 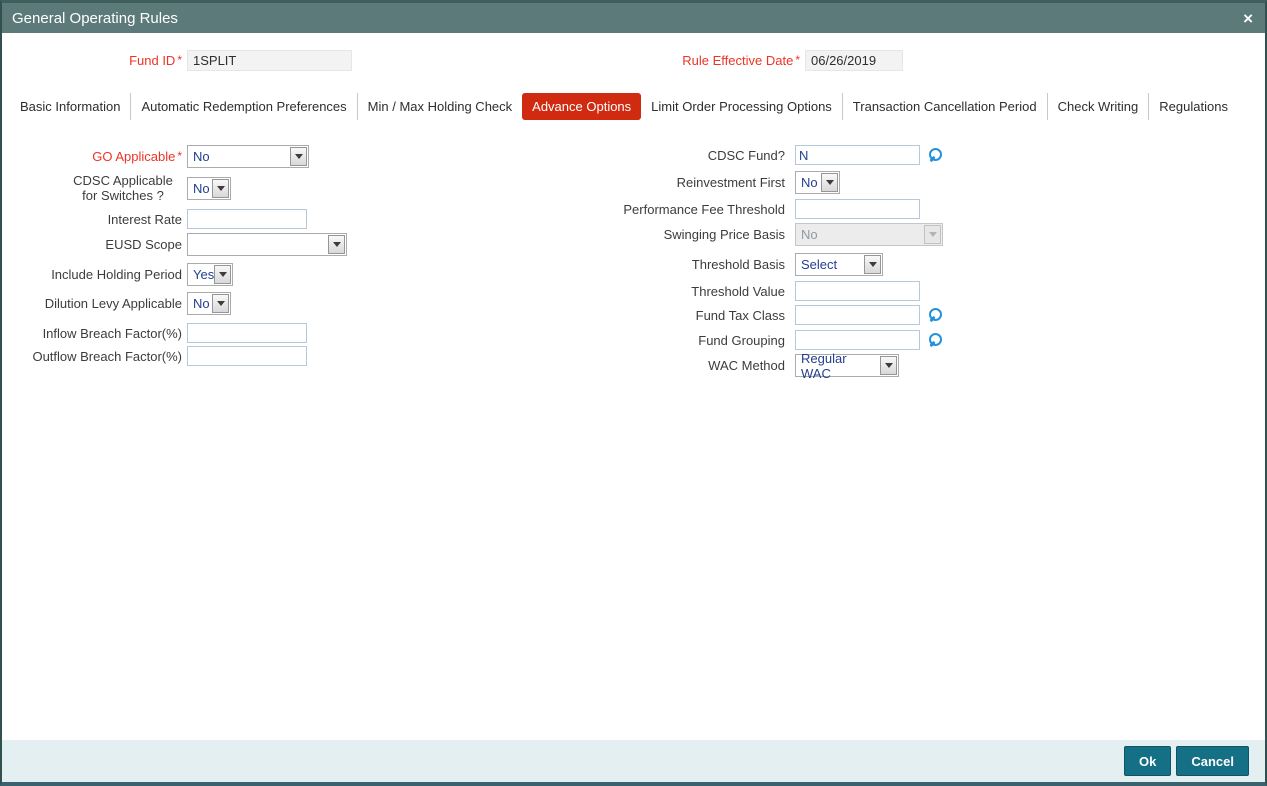 I want to click on rule-effective-date-label-text: Rule Effective Date, so click(x=738, y=60).